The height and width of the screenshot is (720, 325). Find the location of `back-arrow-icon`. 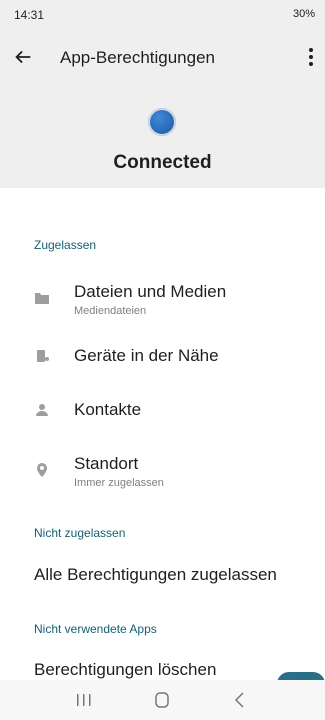

back-arrow-icon is located at coordinates (23, 57).